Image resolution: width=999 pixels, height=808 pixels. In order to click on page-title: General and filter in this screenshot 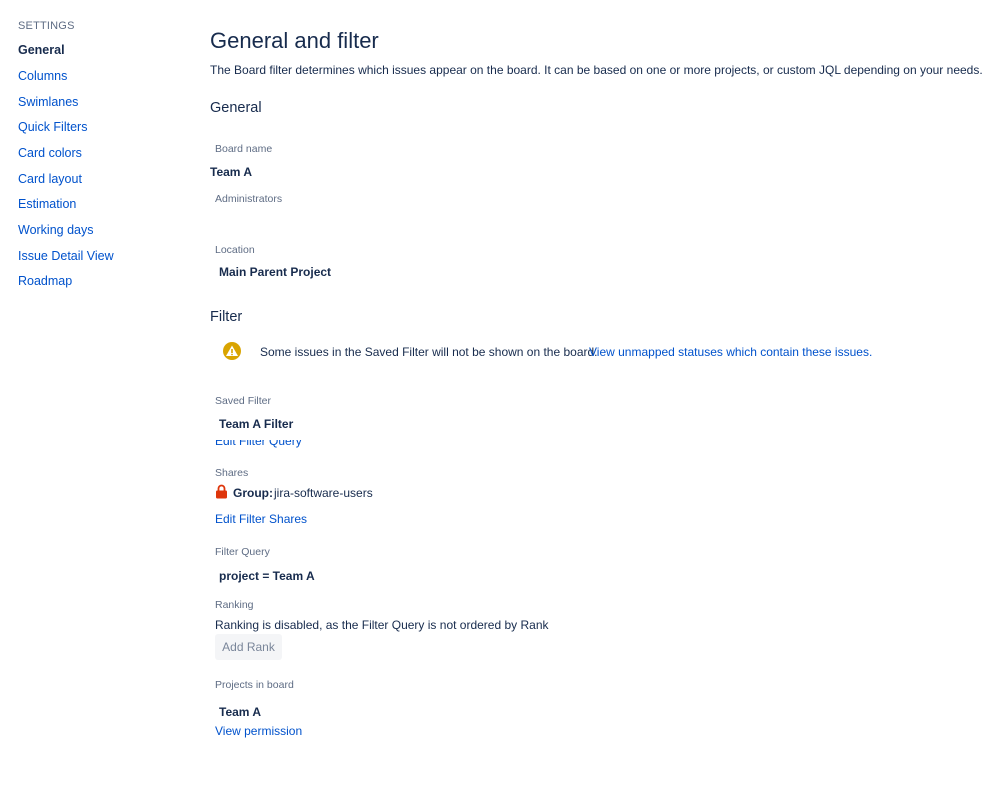, I will do `click(294, 40)`.